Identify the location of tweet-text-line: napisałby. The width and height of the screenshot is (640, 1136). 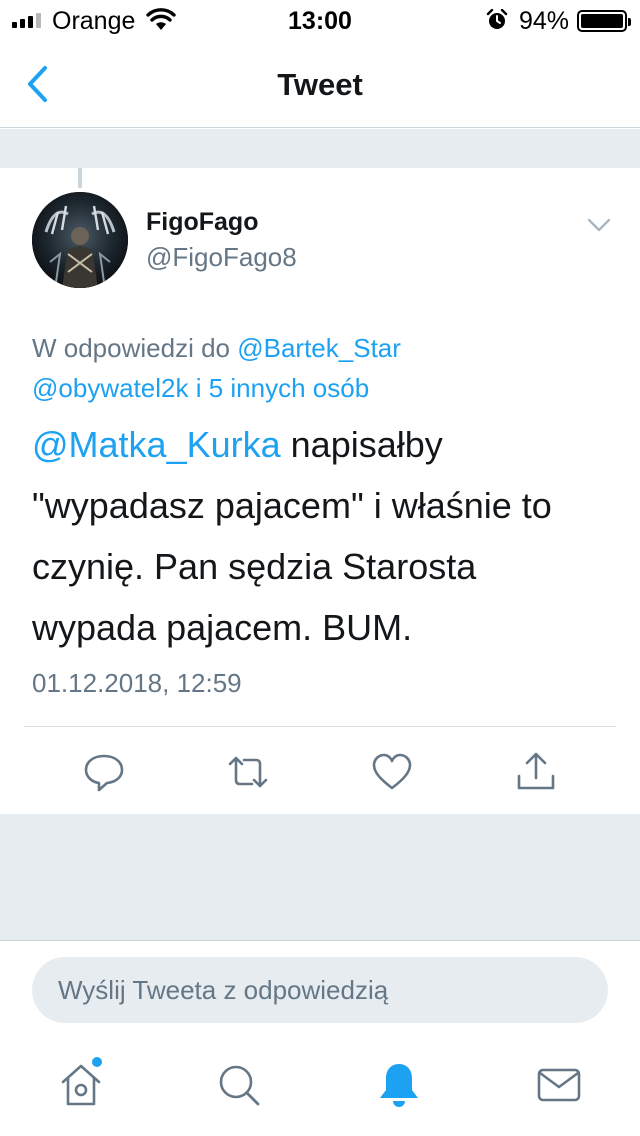
(361, 444).